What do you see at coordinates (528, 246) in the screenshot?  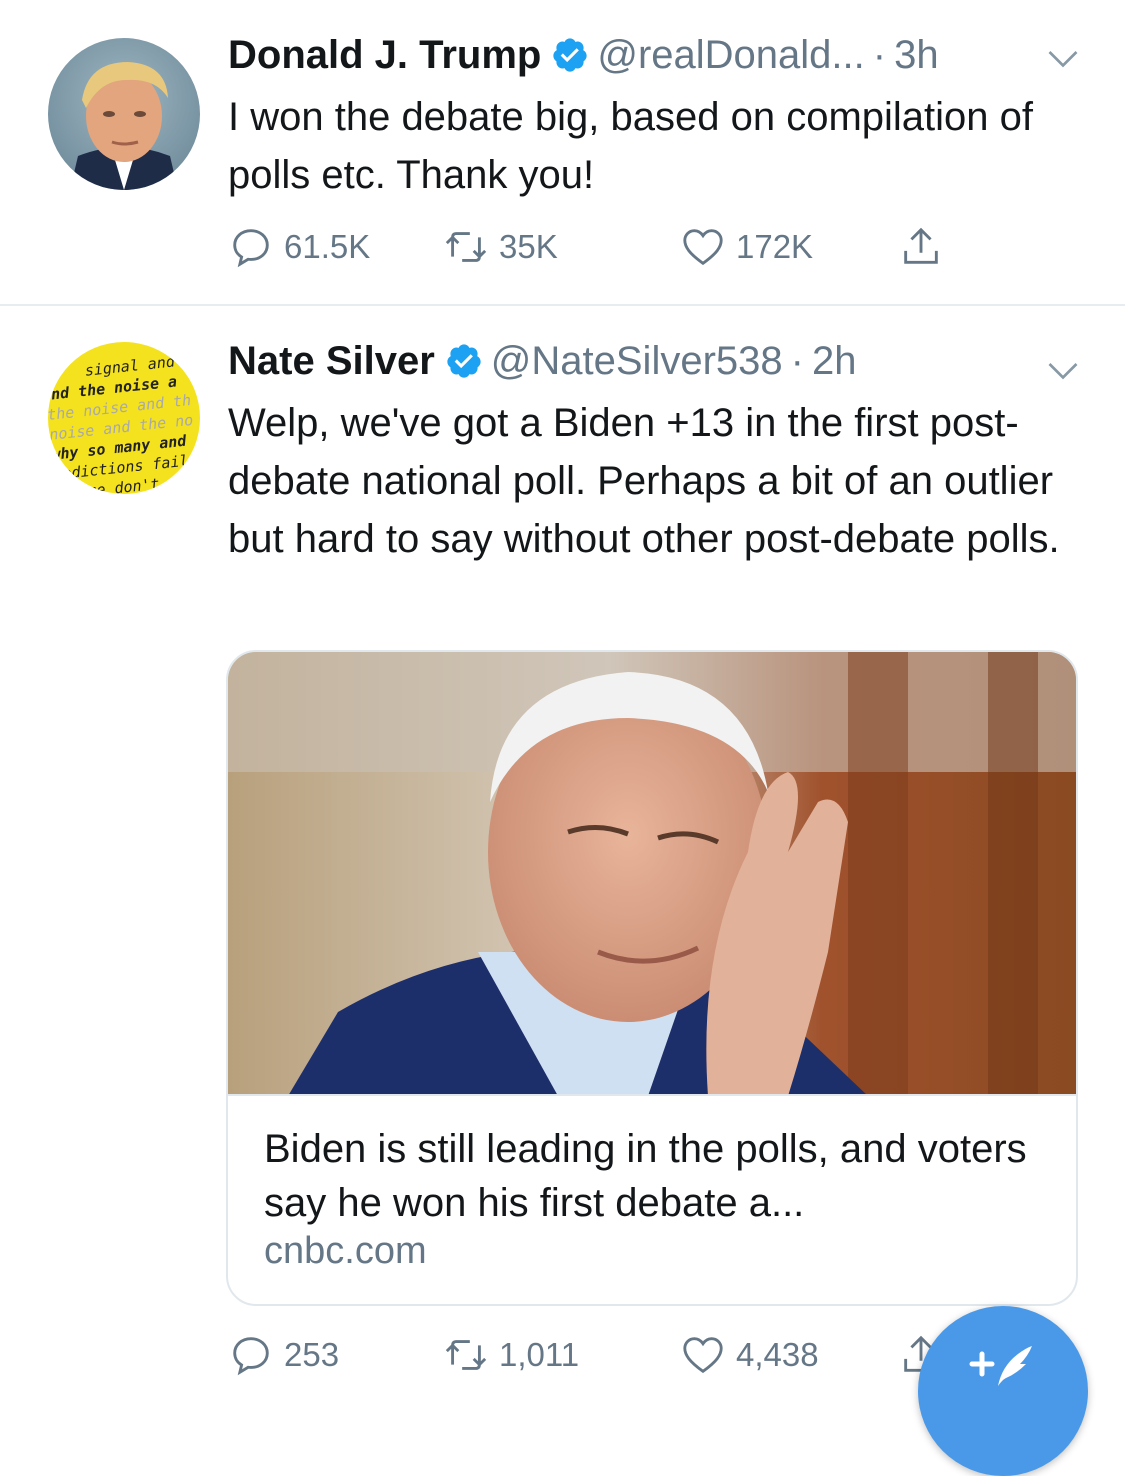 I see `retweet-count: 35K` at bounding box center [528, 246].